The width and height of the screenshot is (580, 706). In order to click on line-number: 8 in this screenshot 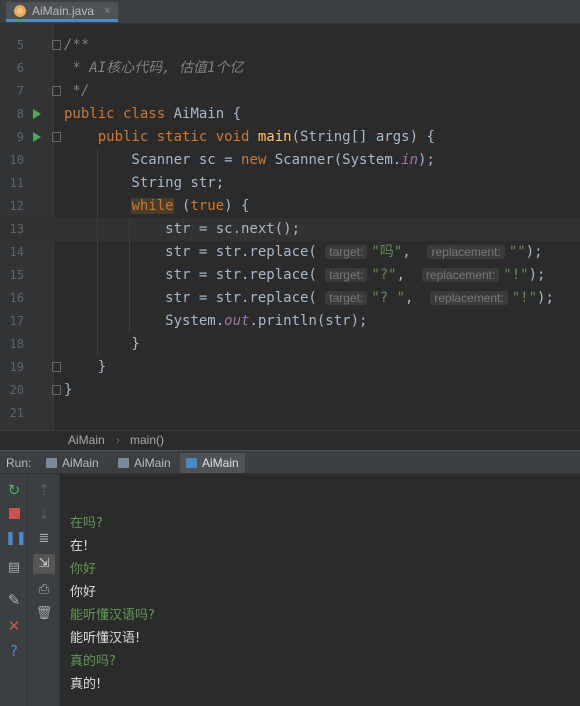, I will do `click(20, 114)`.